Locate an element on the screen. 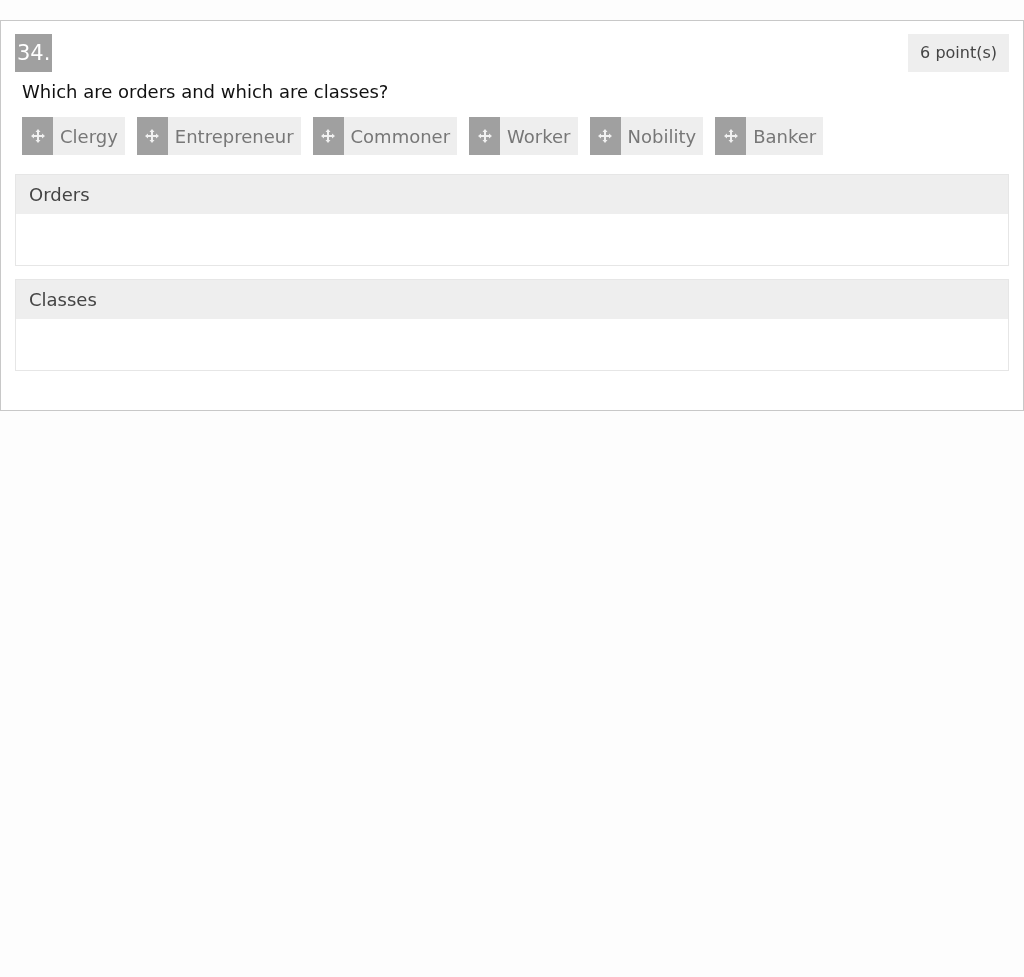 The width and height of the screenshot is (1024, 977). draggable-item: Worker is located at coordinates (523, 136).